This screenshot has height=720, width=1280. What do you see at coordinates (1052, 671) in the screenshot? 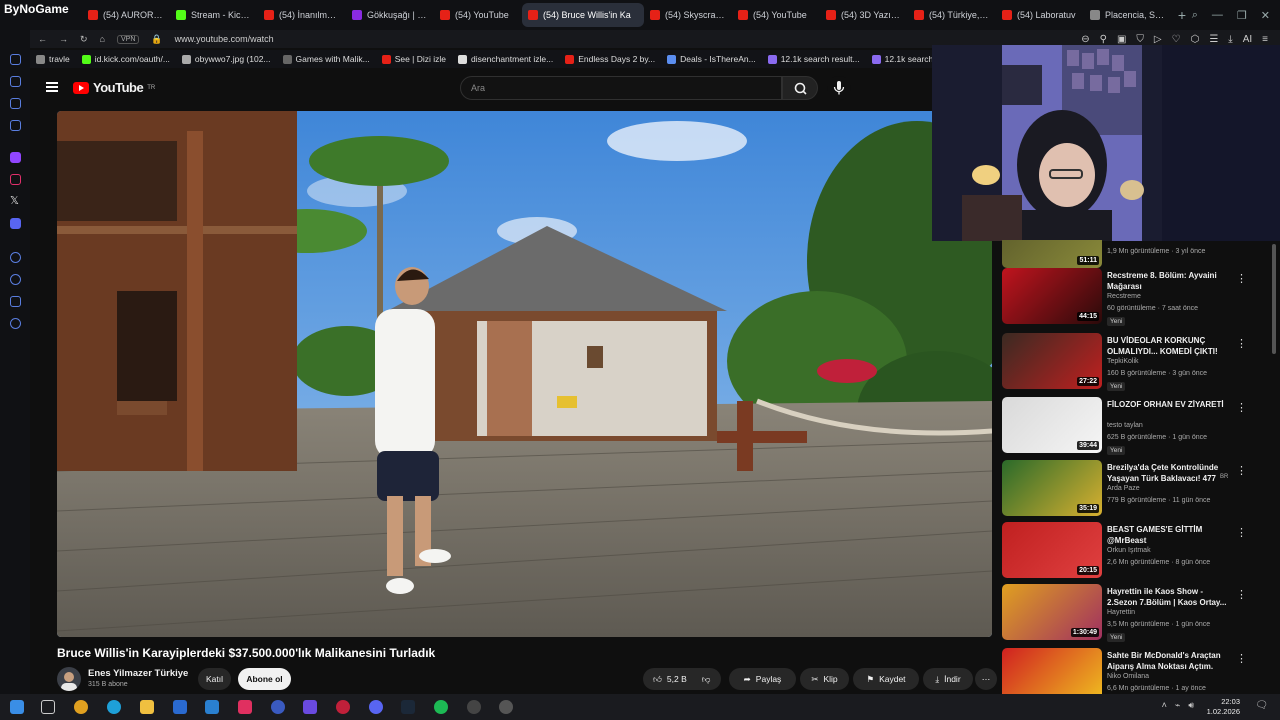
I see `video-thumbnail` at bounding box center [1052, 671].